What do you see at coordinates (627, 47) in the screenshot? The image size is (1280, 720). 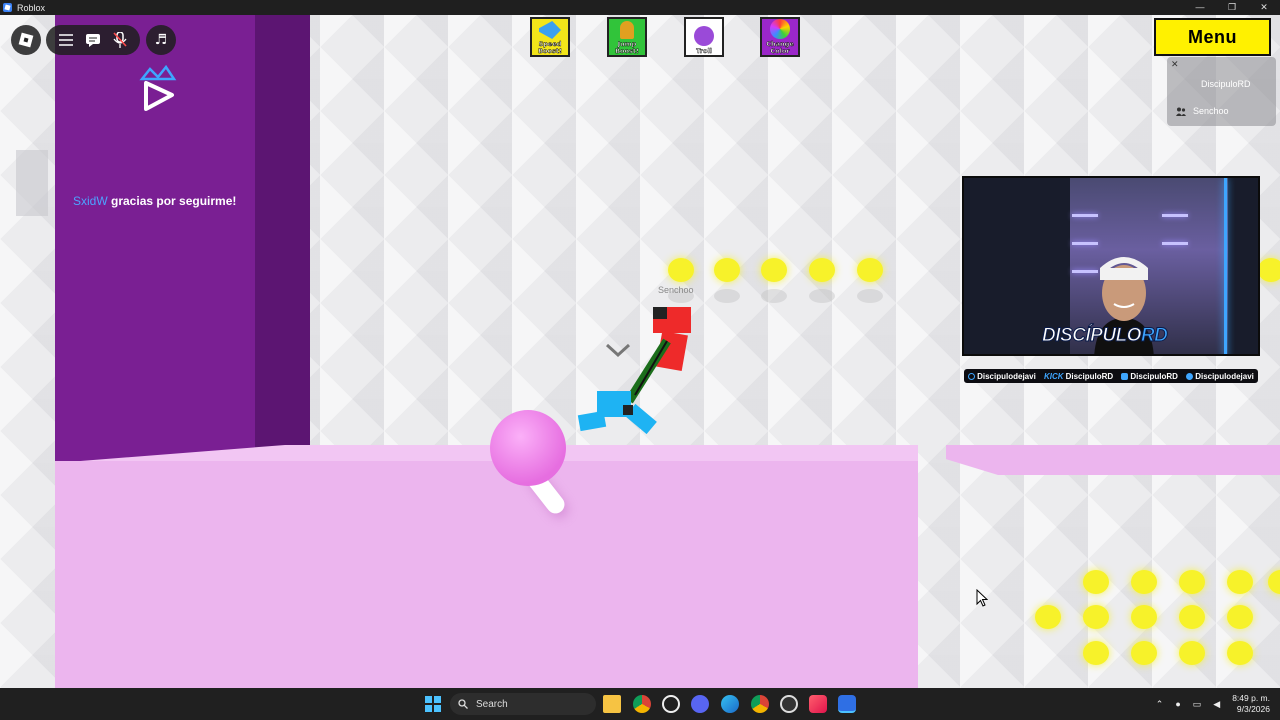 I see `gamepass-label: Jump Boost!` at bounding box center [627, 47].